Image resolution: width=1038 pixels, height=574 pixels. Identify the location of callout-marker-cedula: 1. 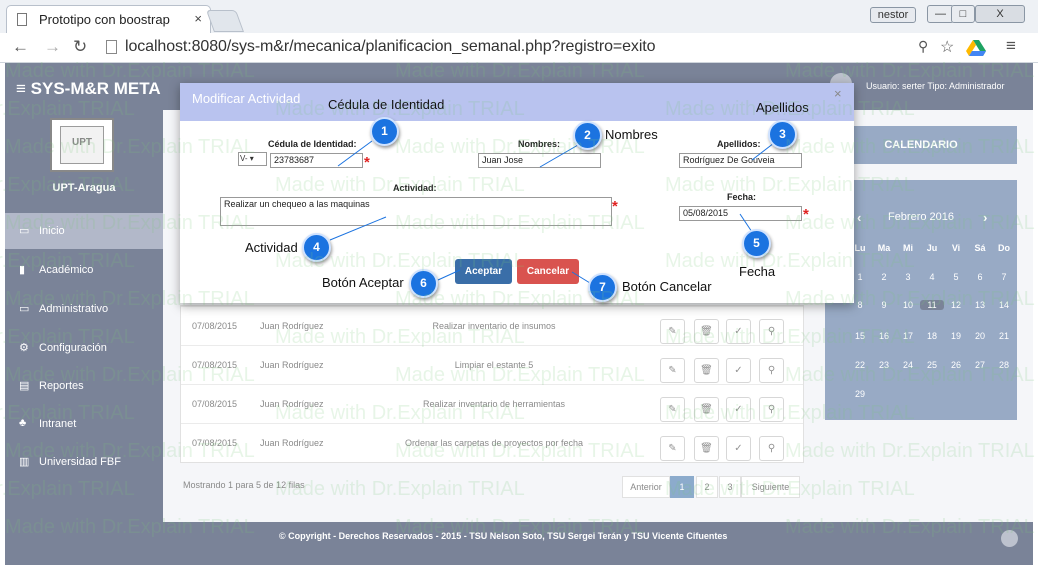
(384, 131).